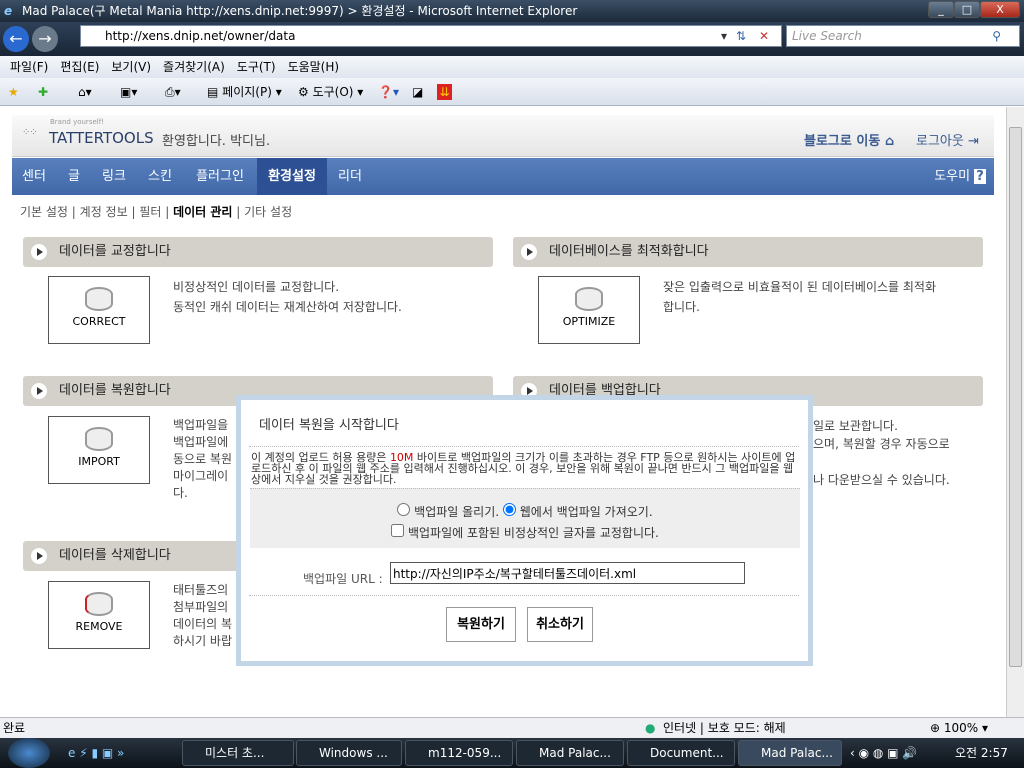  I want to click on fix-chars-option: 백업파일에 포함된 비정상적인 글자를 교정합니다., so click(525, 532).